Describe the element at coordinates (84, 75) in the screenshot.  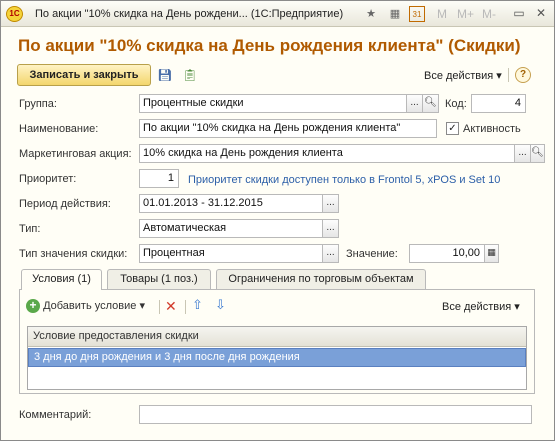
I see `save-and-close-button: Записать и закрыть` at that location.